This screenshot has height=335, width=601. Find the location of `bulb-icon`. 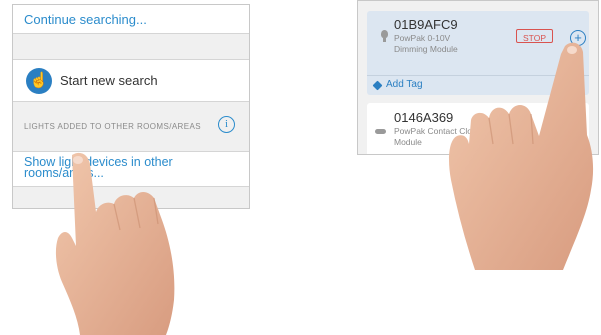

bulb-icon is located at coordinates (384, 36).